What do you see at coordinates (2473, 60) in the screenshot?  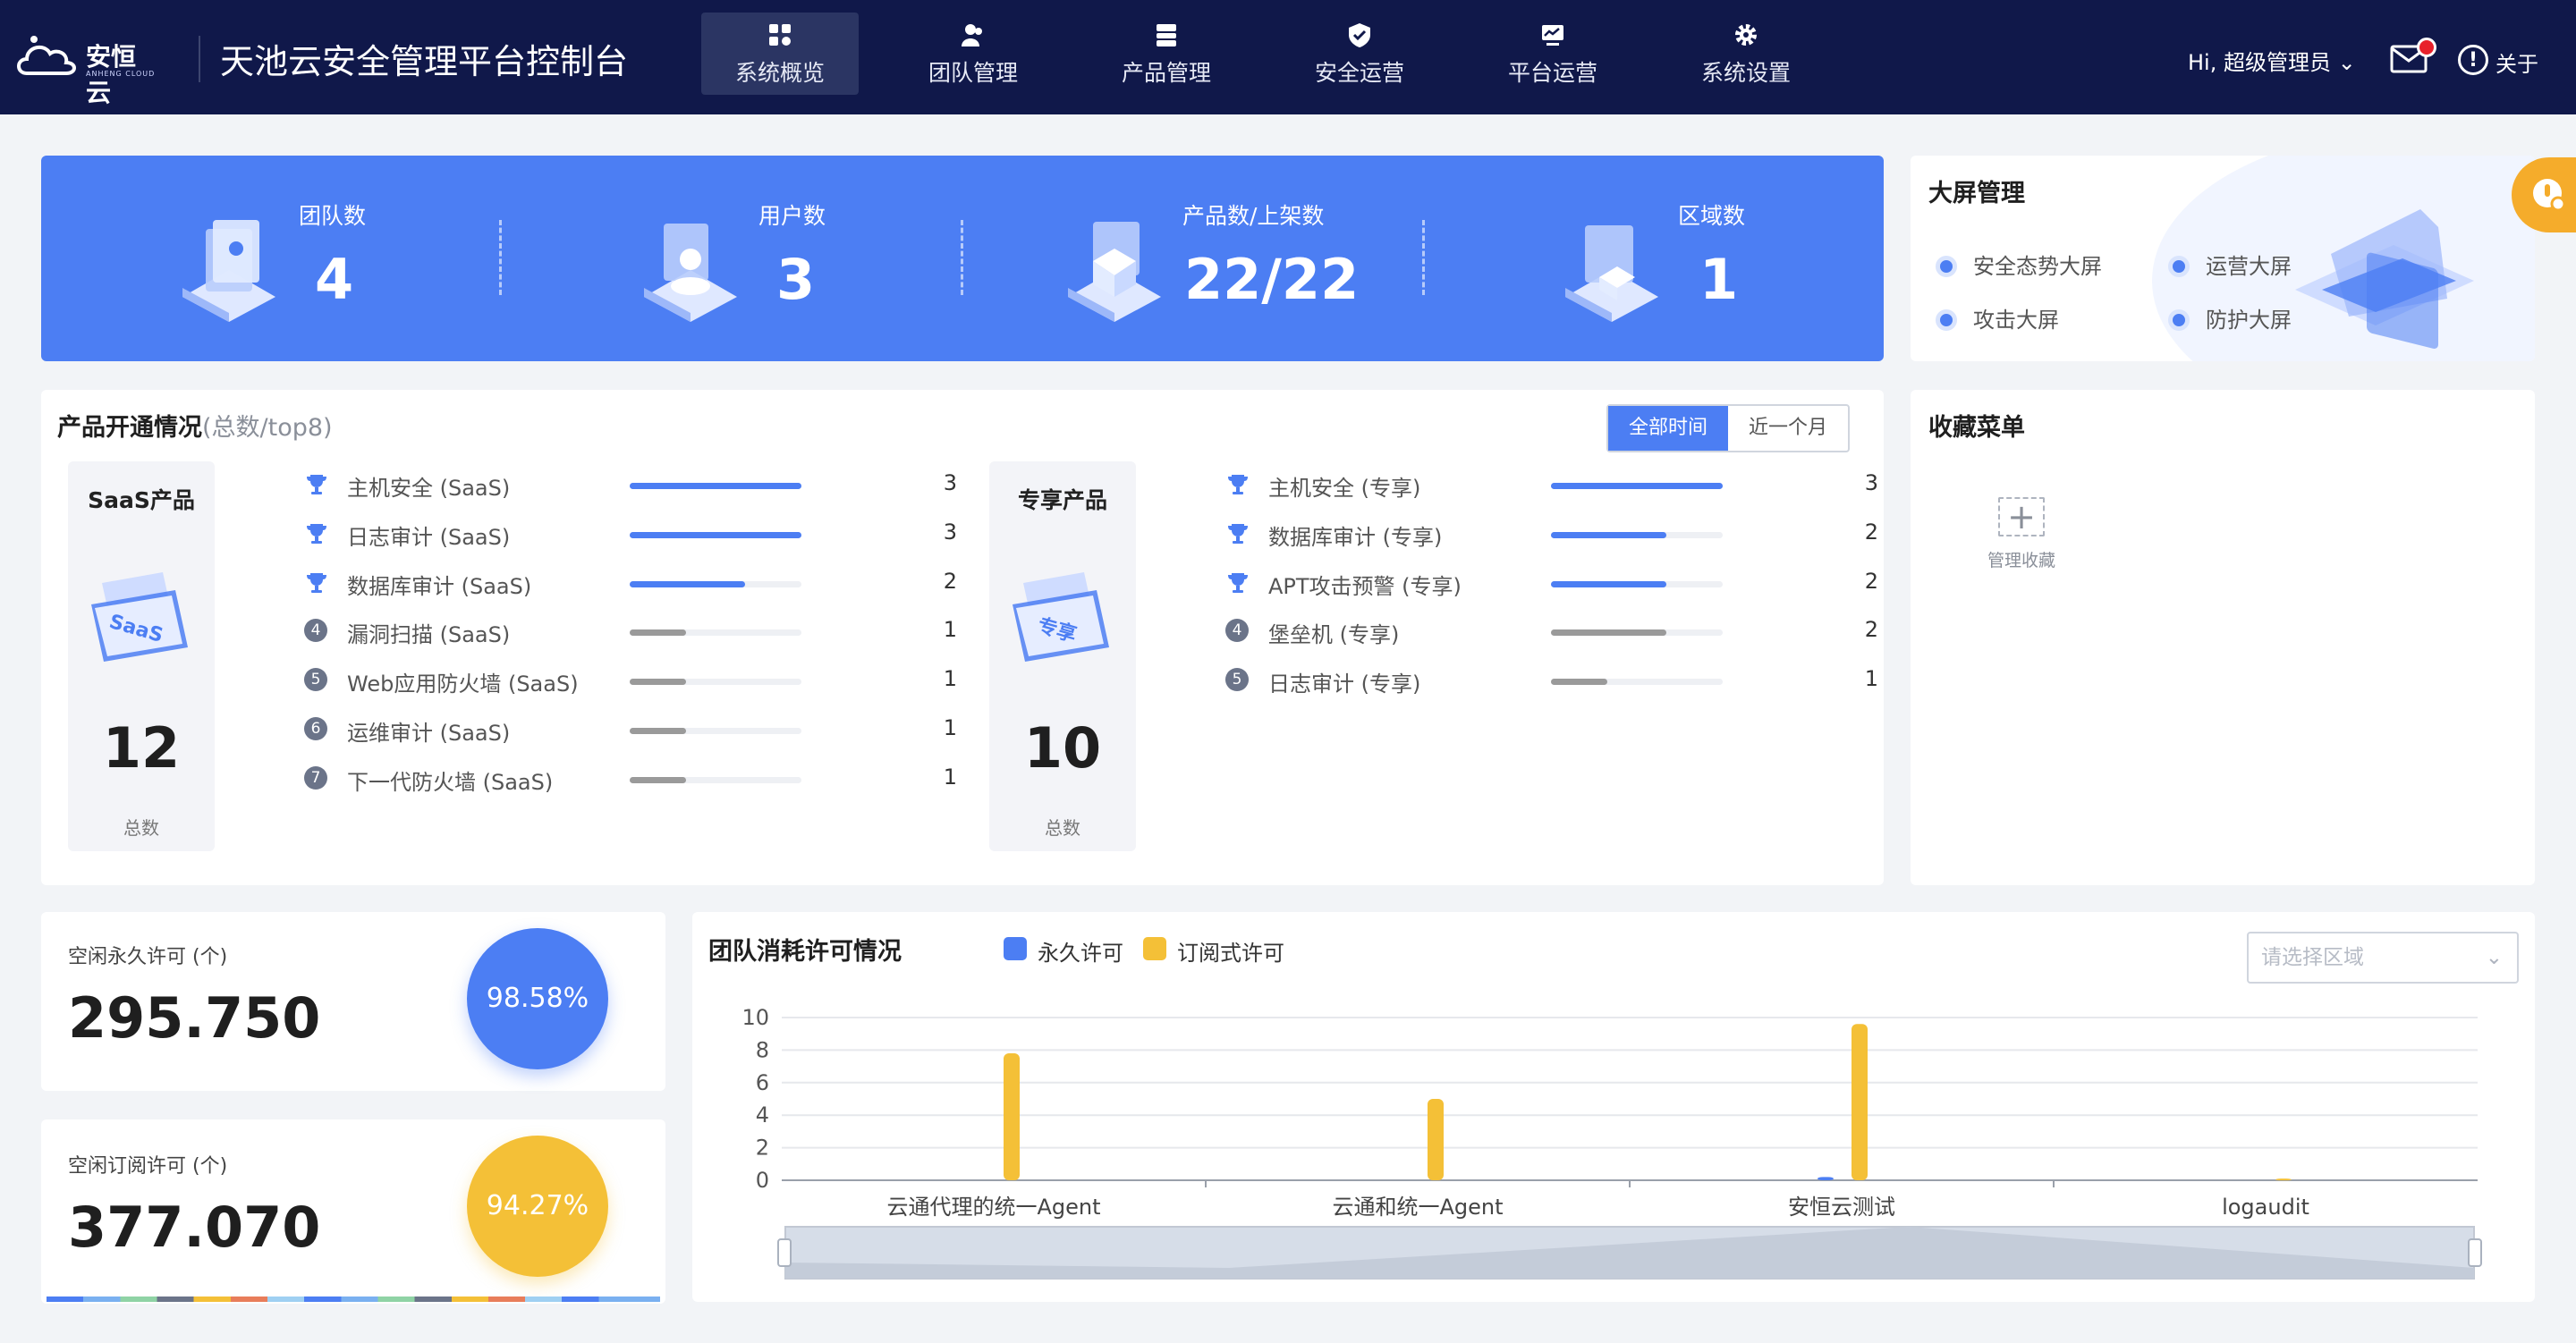 I see `info-icon: !` at bounding box center [2473, 60].